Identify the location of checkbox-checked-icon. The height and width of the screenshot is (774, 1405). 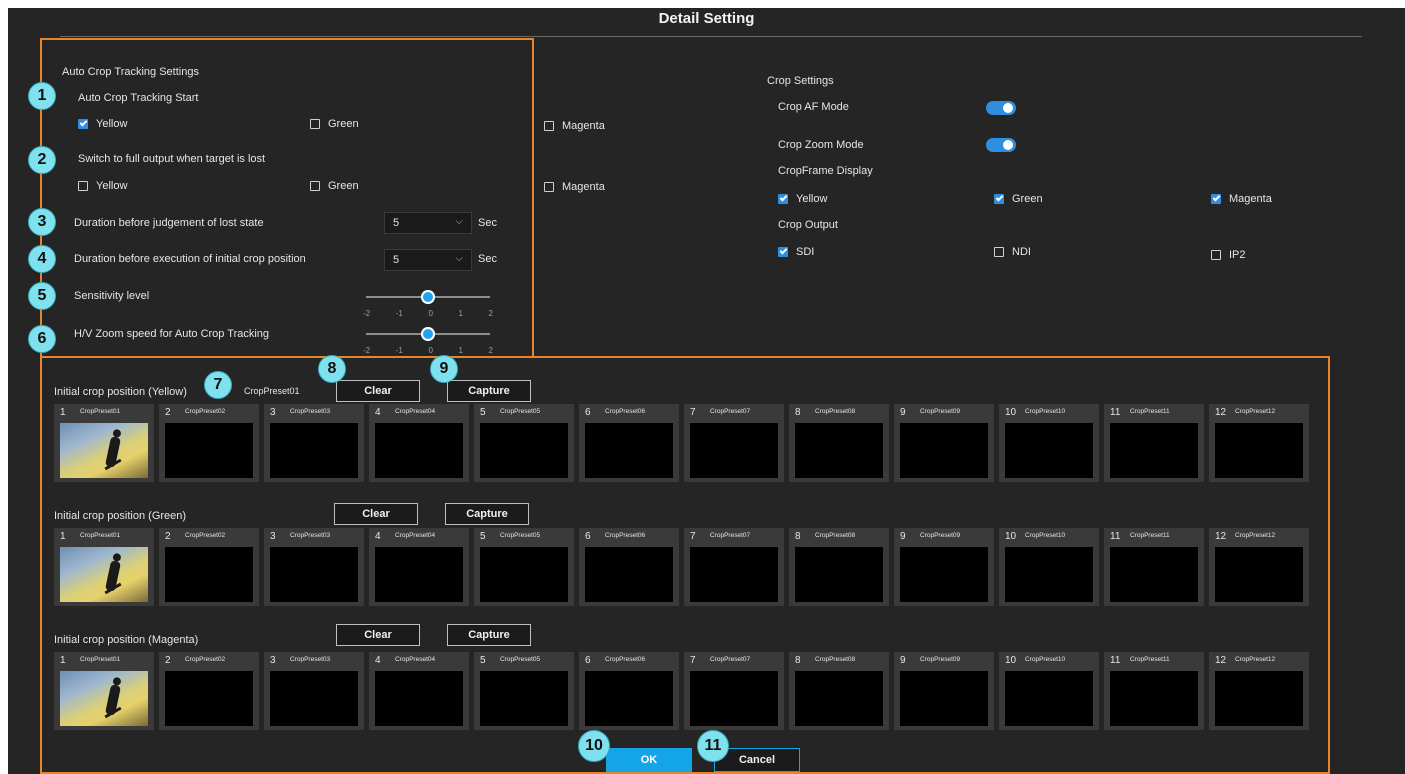
(783, 199).